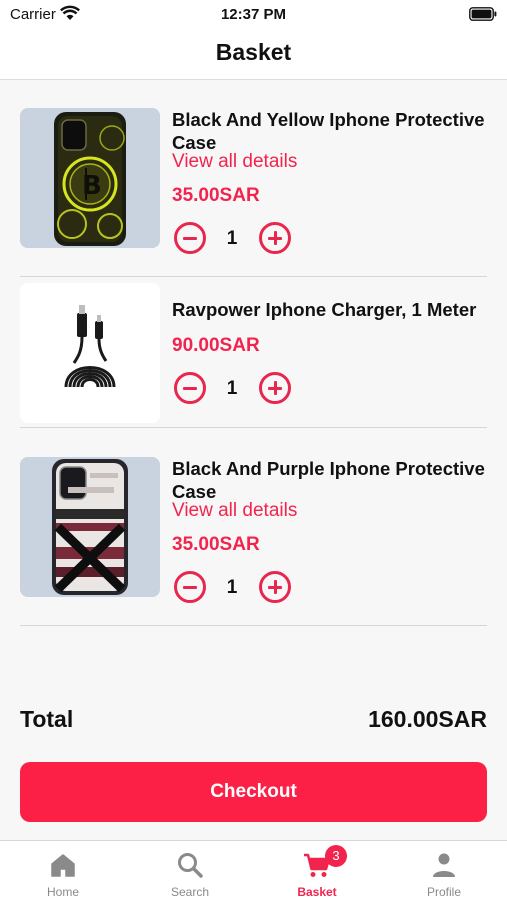 The width and height of the screenshot is (507, 900). I want to click on svg-text: B, so click(92, 186).